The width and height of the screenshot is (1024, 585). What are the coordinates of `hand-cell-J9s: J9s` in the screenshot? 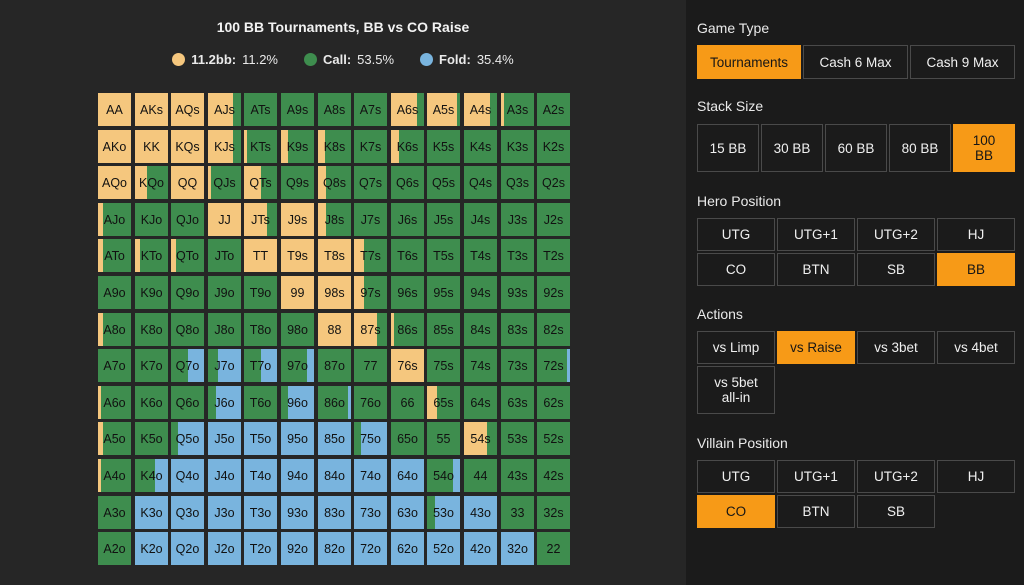 It's located at (297, 219).